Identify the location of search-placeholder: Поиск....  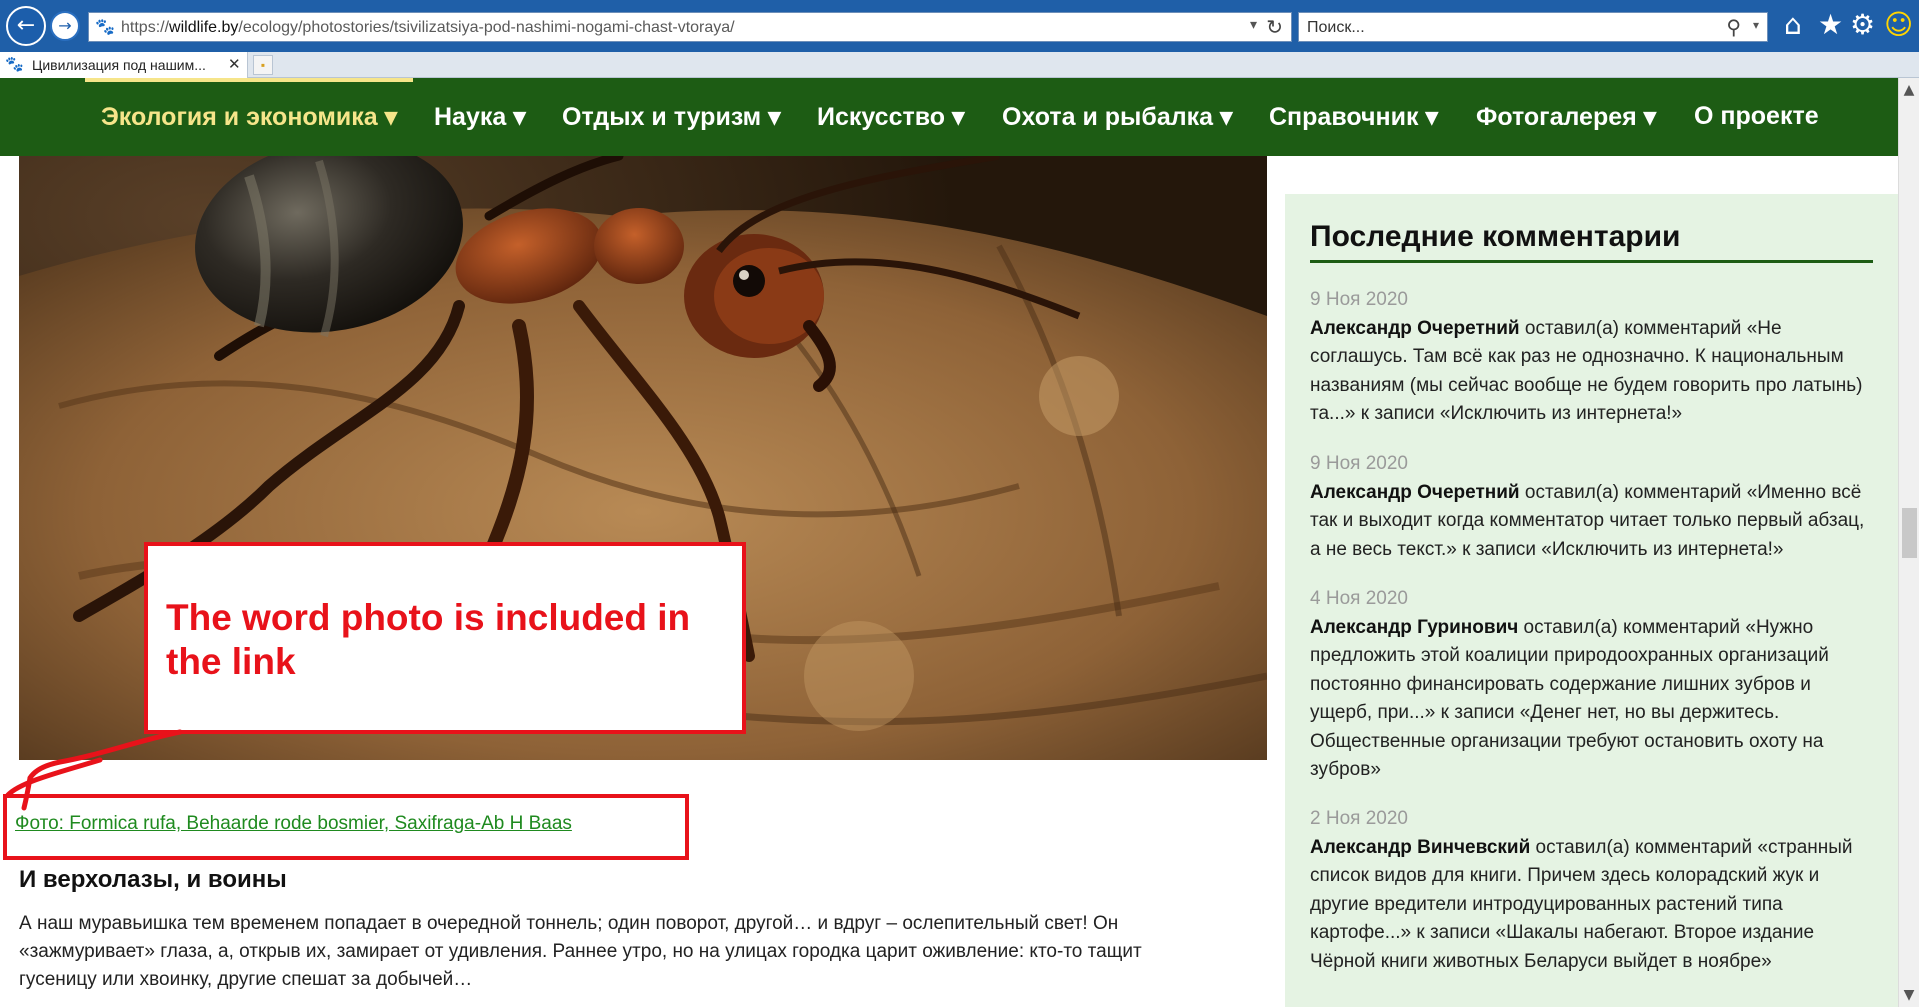
(1336, 27).